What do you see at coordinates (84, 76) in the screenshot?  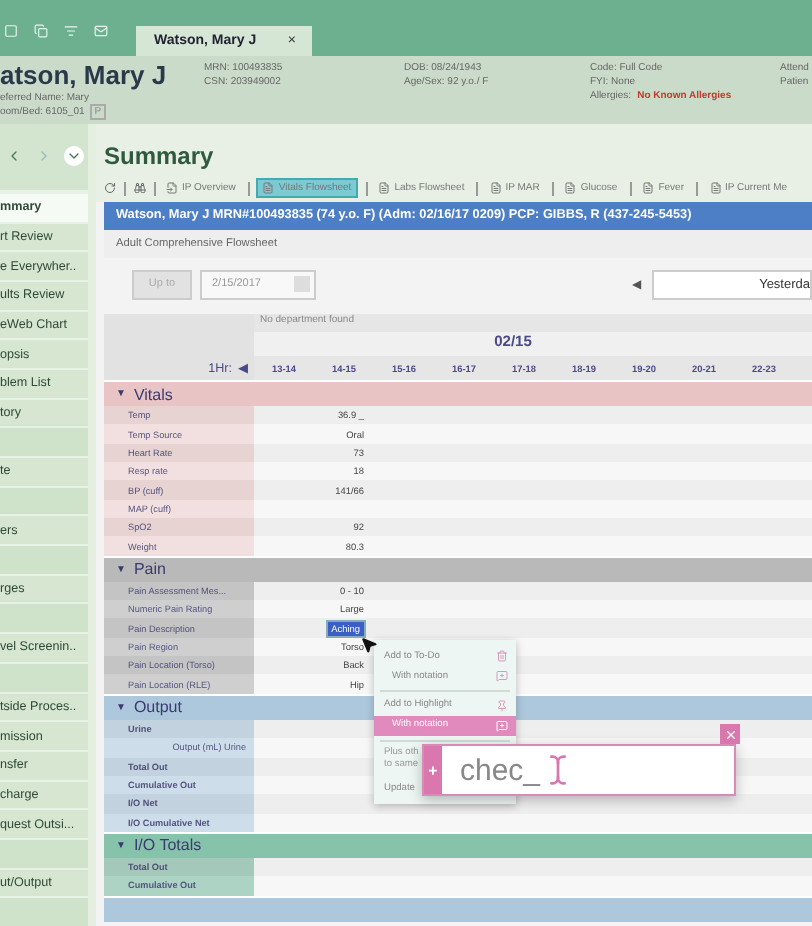 I see `patient-name: atson, Mary J` at bounding box center [84, 76].